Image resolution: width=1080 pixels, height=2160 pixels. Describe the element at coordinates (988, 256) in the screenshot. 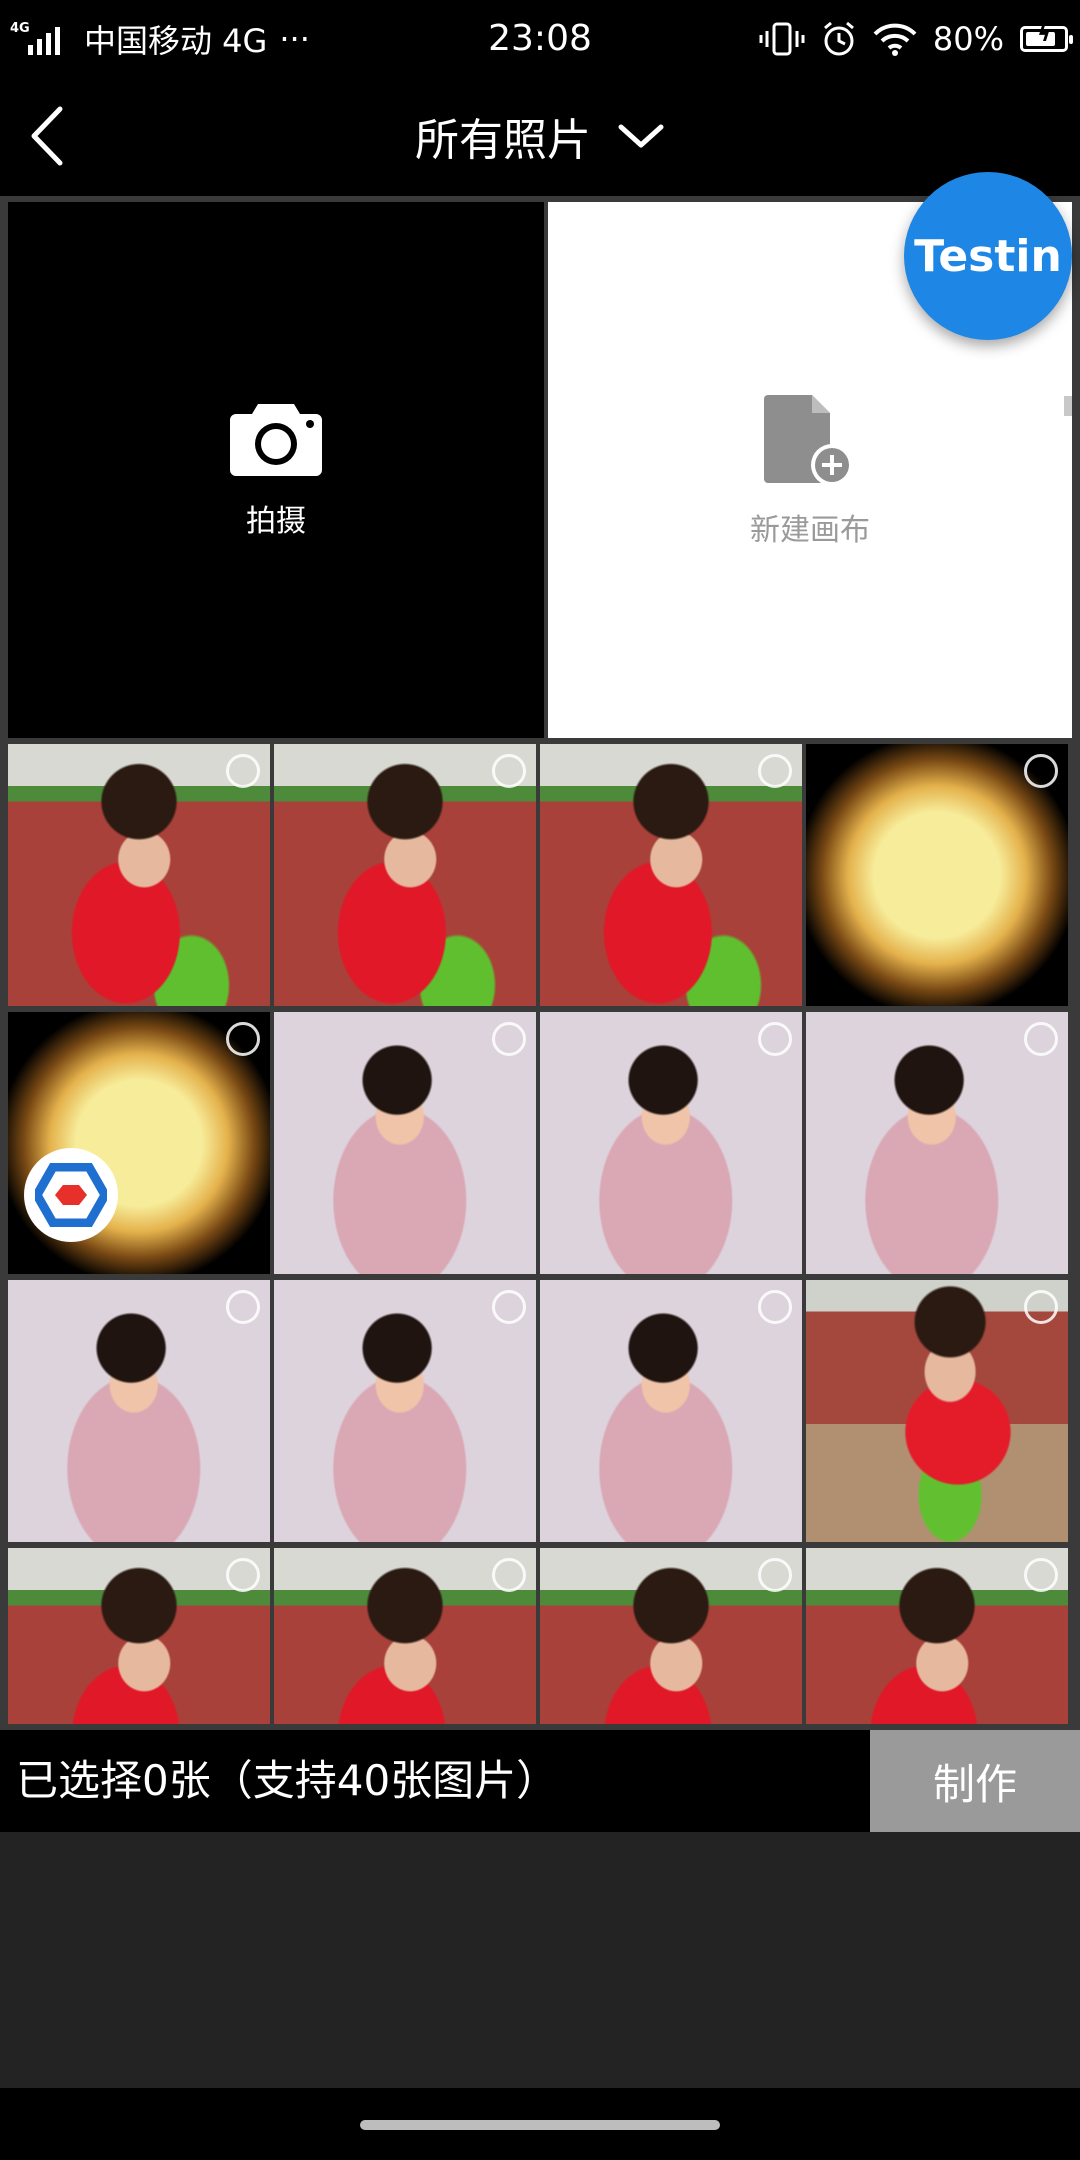

I see `testin-floating-badge: Testin` at that location.